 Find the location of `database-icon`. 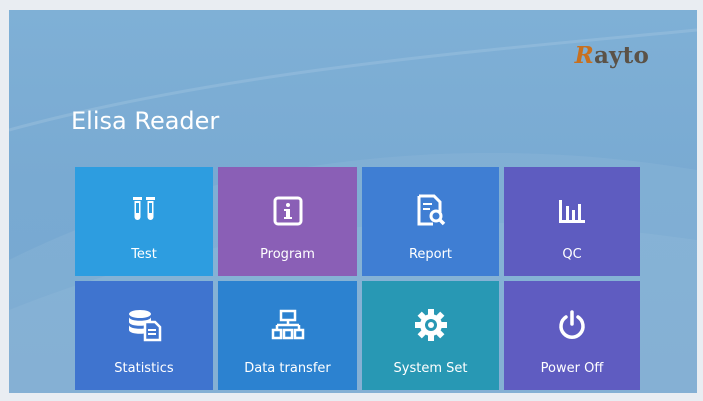

database-icon is located at coordinates (144, 325).